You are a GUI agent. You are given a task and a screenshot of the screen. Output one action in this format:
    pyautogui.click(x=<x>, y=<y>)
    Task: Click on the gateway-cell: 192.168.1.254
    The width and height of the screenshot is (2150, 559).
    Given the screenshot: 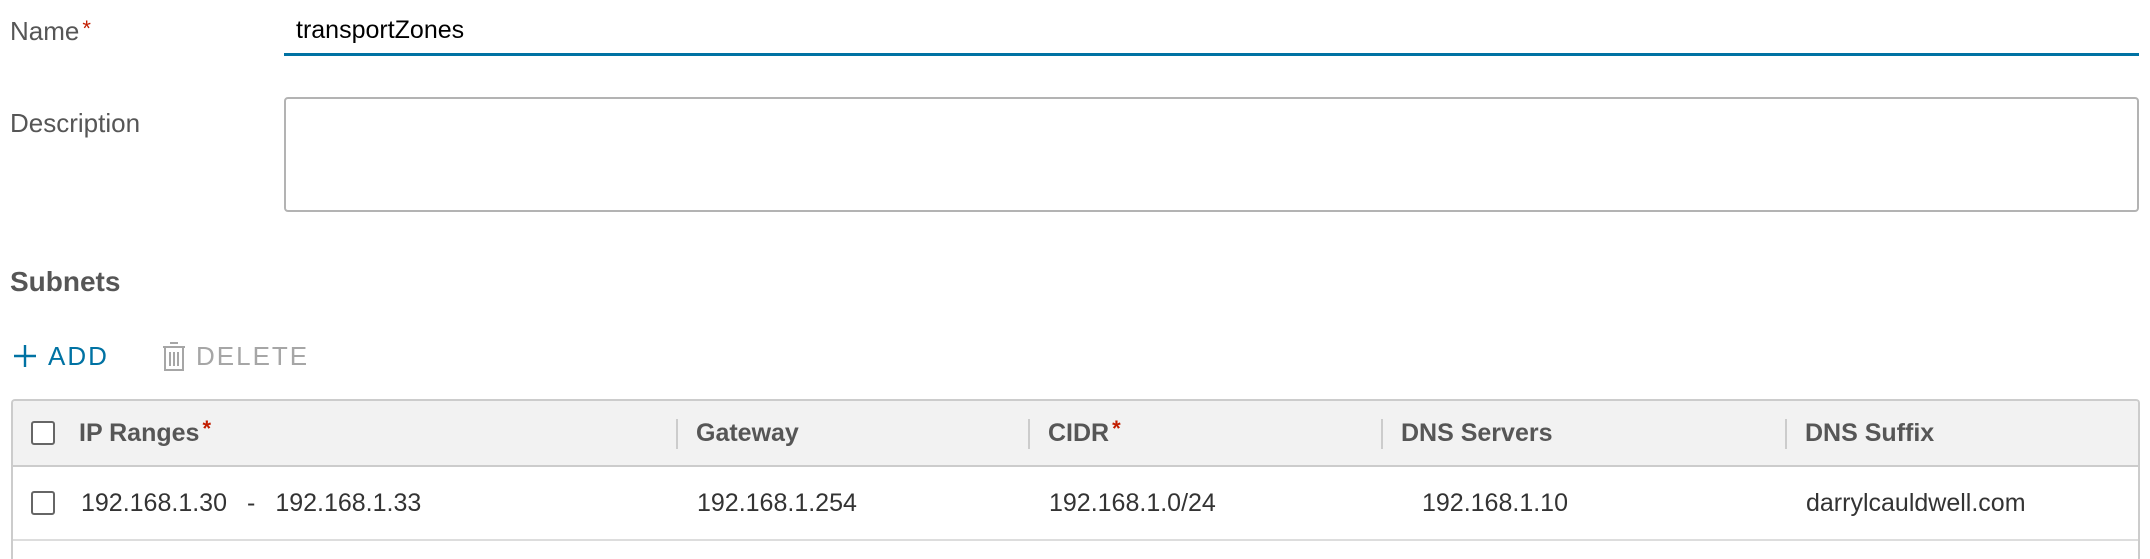 What is the action you would take?
    pyautogui.click(x=777, y=503)
    